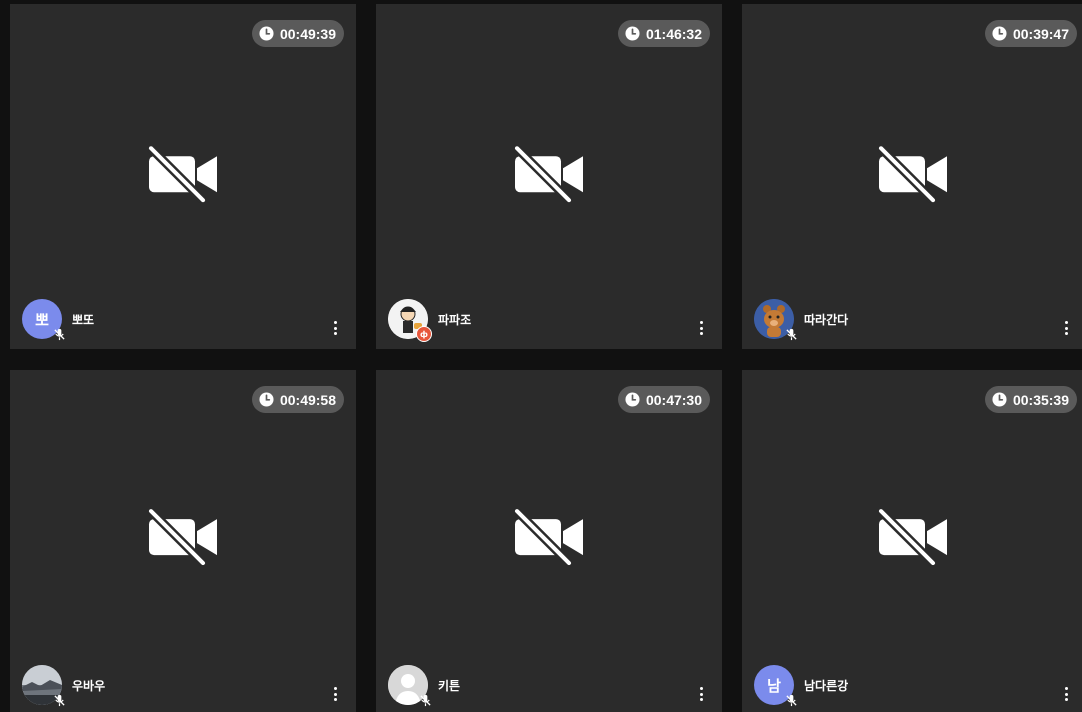 This screenshot has height=712, width=1082. I want to click on timer-text: 00:49:58, so click(307, 399).